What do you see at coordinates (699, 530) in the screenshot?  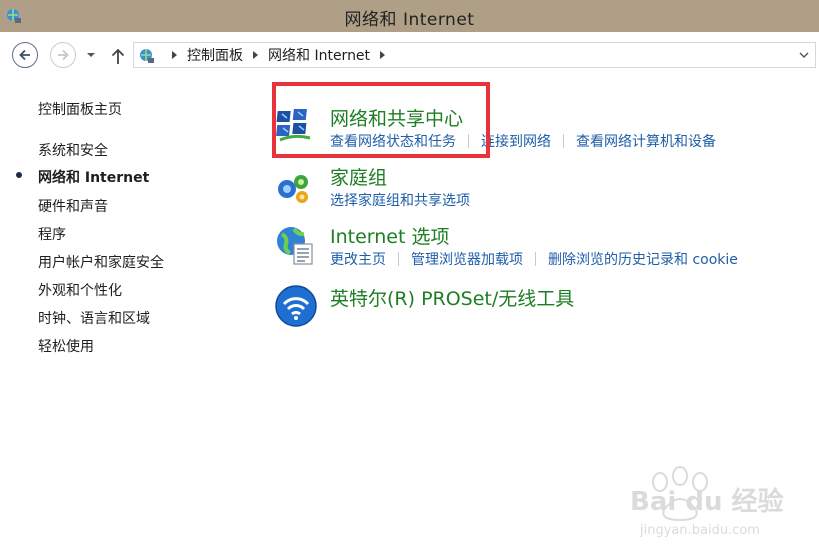 I see `watermark-url-text: jingyan.baidu.com` at bounding box center [699, 530].